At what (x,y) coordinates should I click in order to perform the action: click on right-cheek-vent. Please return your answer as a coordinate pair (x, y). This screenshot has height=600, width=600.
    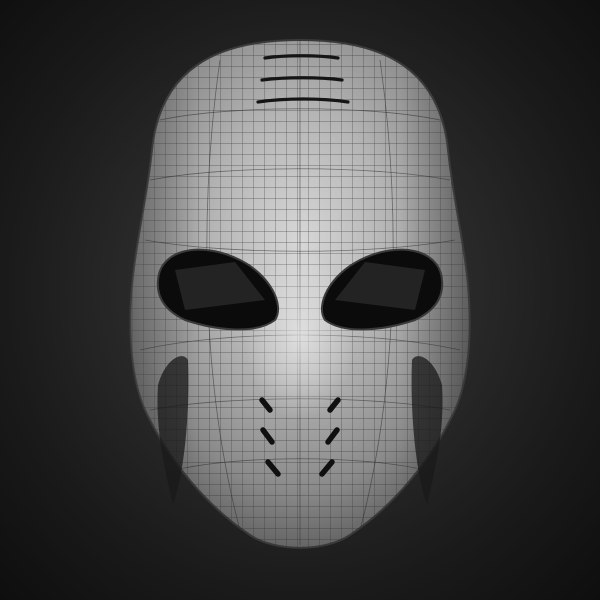
    Looking at the image, I should click on (427, 430).